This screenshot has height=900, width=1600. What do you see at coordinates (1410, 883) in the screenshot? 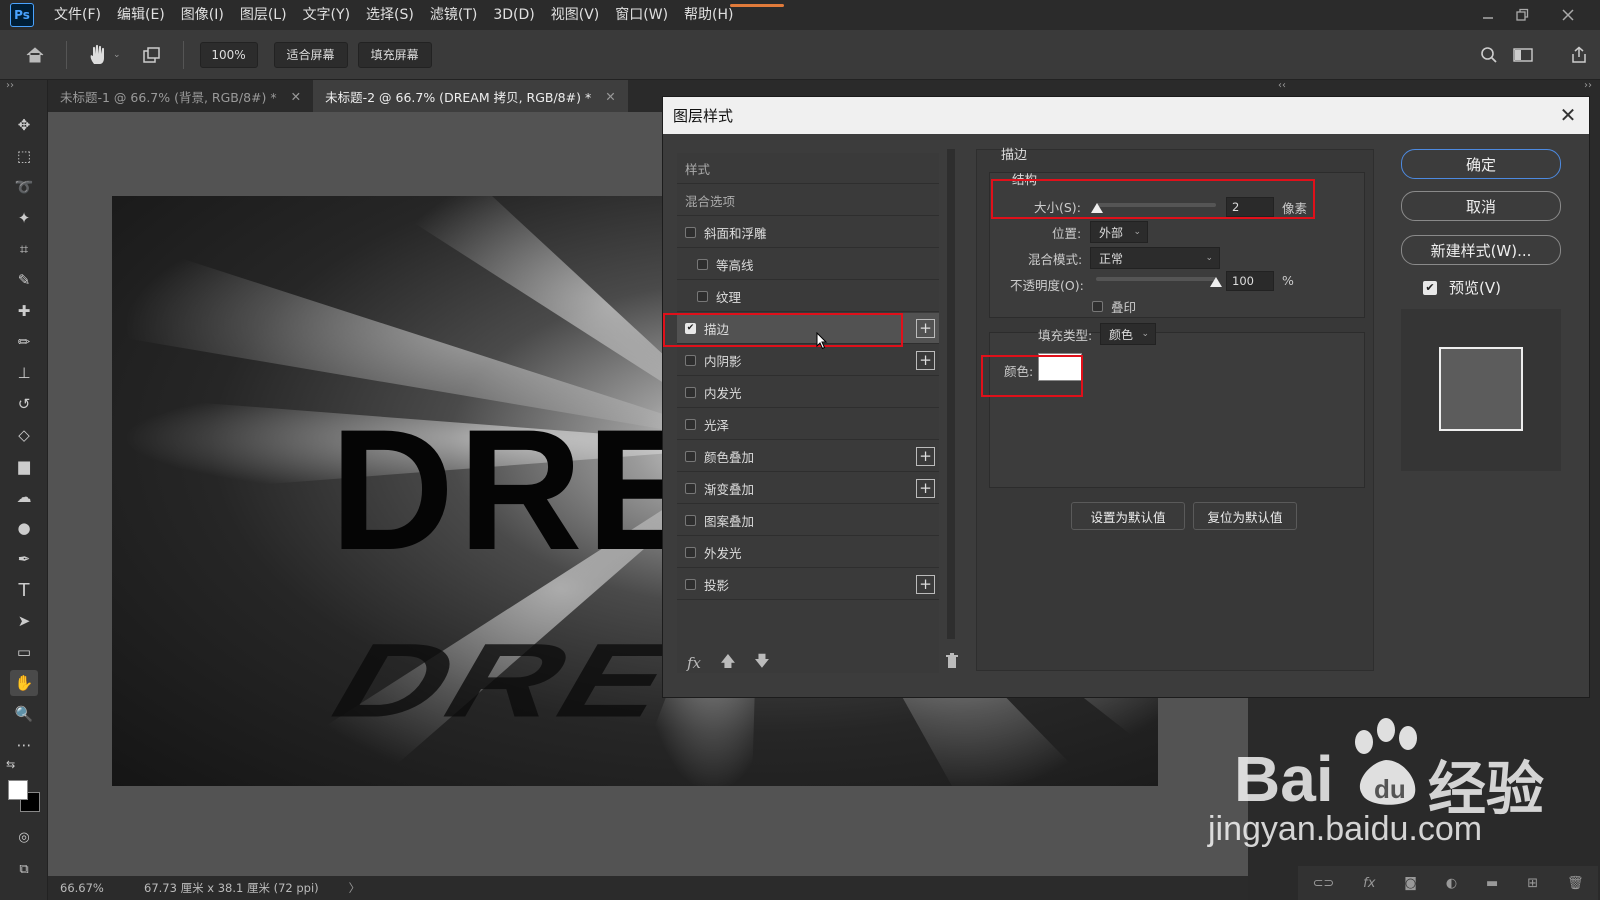
I see `mask-icon: ◙` at bounding box center [1410, 883].